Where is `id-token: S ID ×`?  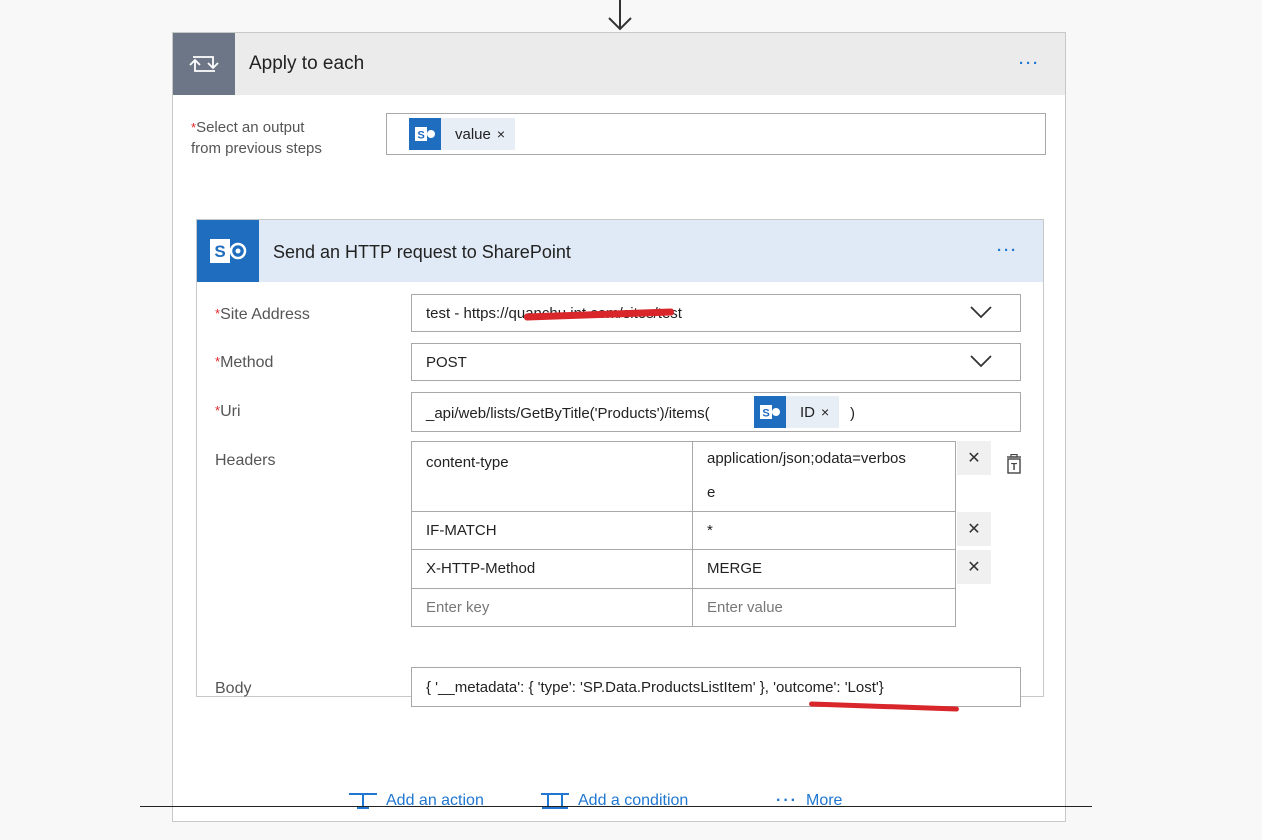
id-token: S ID × is located at coordinates (797, 412).